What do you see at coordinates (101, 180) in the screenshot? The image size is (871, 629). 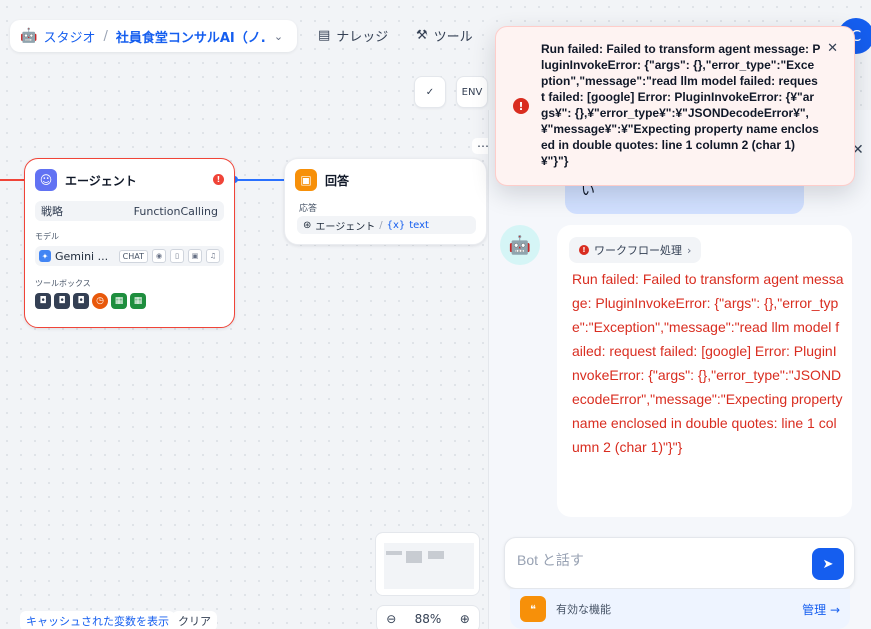 I see `agent-node-title: エージェント` at bounding box center [101, 180].